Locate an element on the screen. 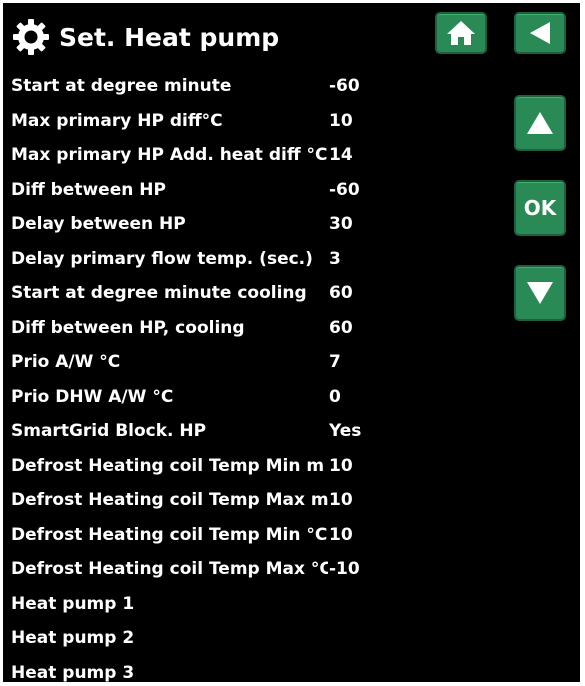  setting-row: Defrost Heating coil Temp Min °C 10 is located at coordinates (221, 535).